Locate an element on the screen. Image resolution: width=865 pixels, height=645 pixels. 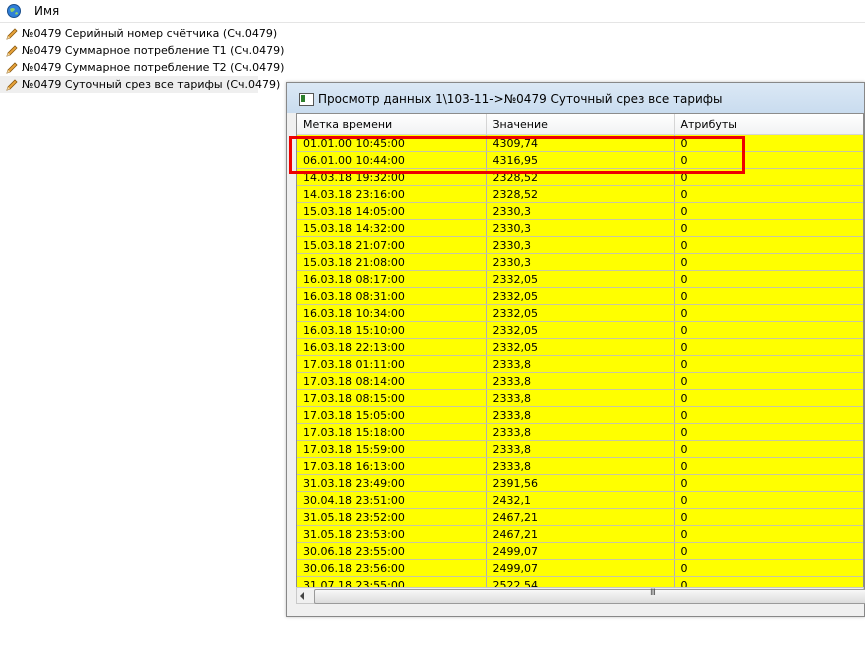
column-header-attributes: Атрибуты is located at coordinates (768, 124).